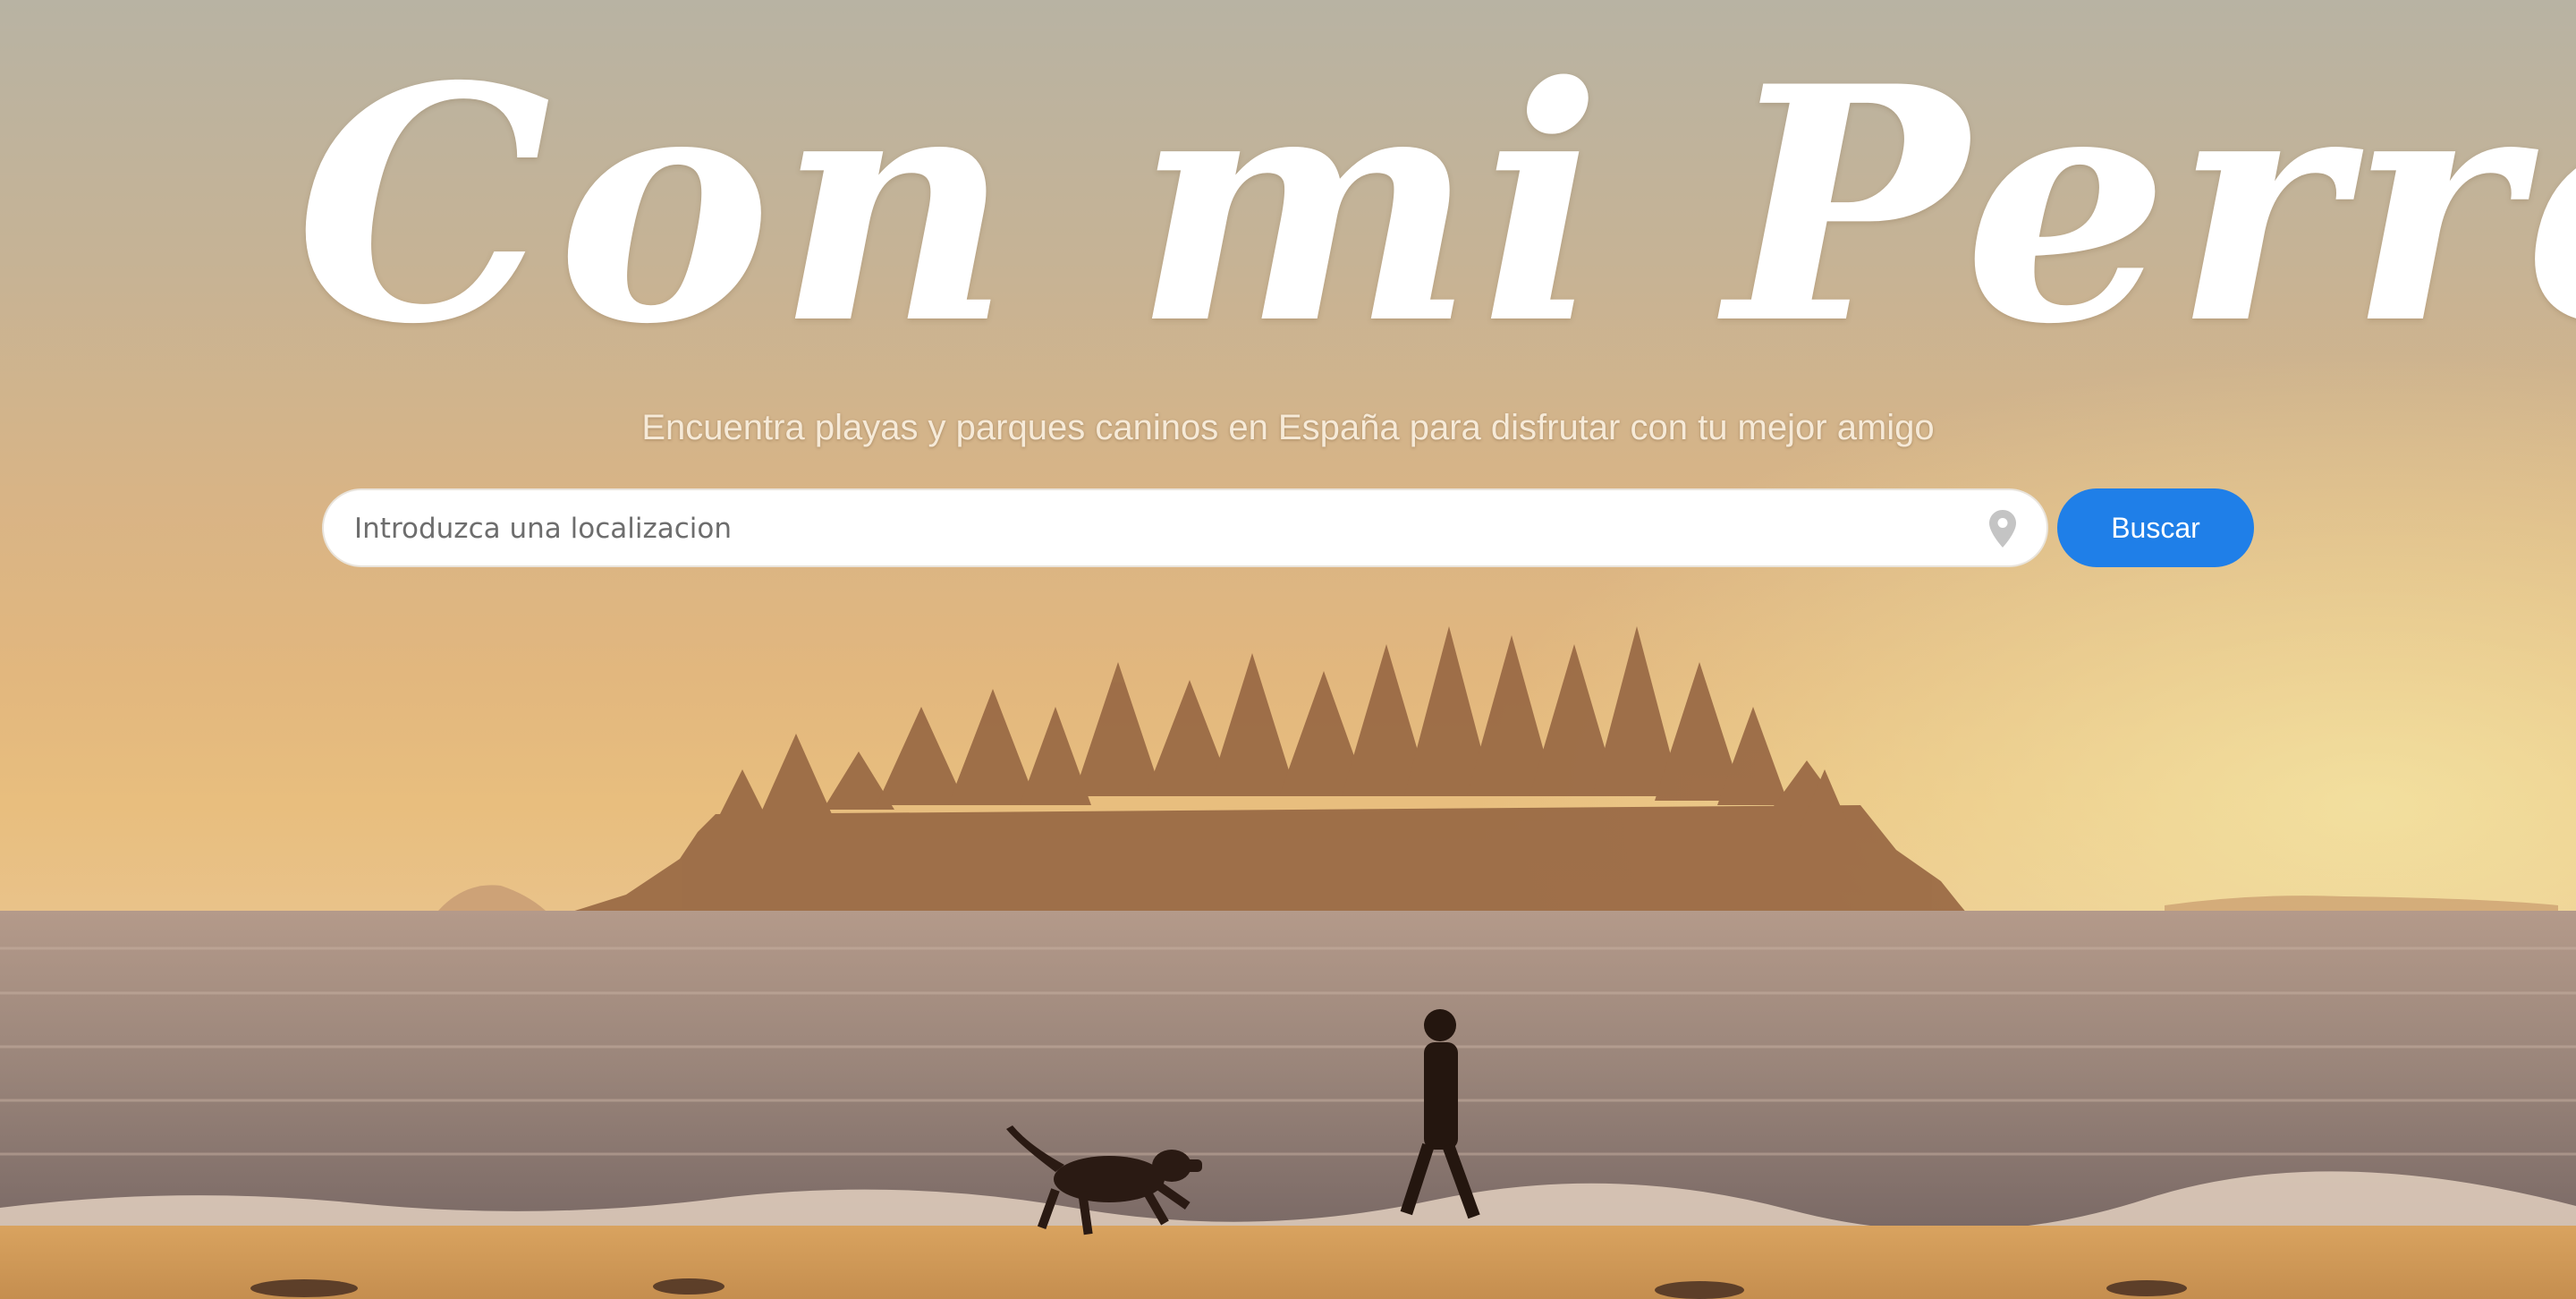 Image resolution: width=2576 pixels, height=1299 pixels. Describe the element at coordinates (1159, 528) in the screenshot. I see `location-search-input` at that location.